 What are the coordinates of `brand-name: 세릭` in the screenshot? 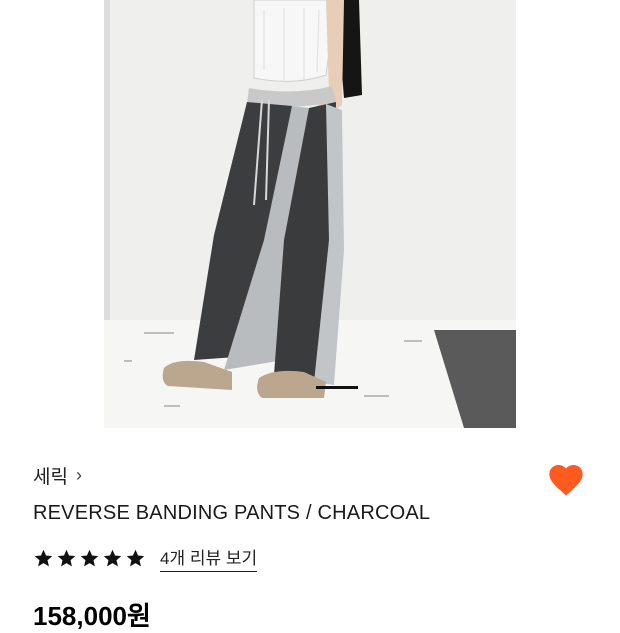 It's located at (50, 477).